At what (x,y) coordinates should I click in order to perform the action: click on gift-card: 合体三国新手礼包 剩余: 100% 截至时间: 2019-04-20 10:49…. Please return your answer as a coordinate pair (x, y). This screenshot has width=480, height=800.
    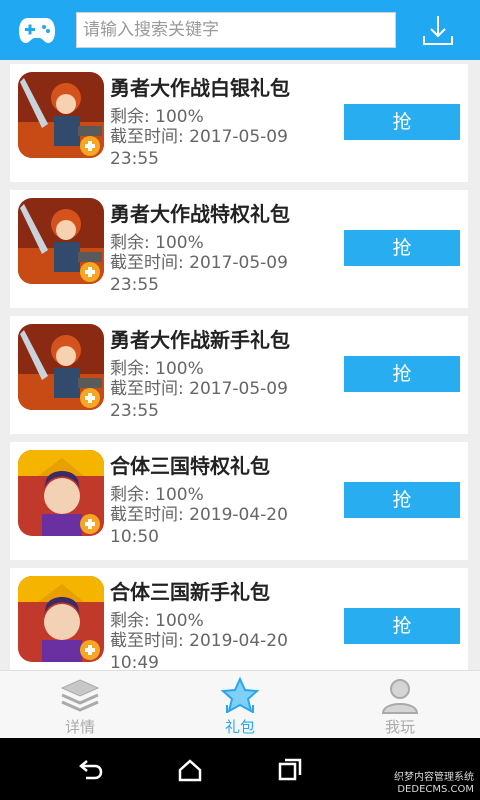
    Looking at the image, I should click on (239, 619).